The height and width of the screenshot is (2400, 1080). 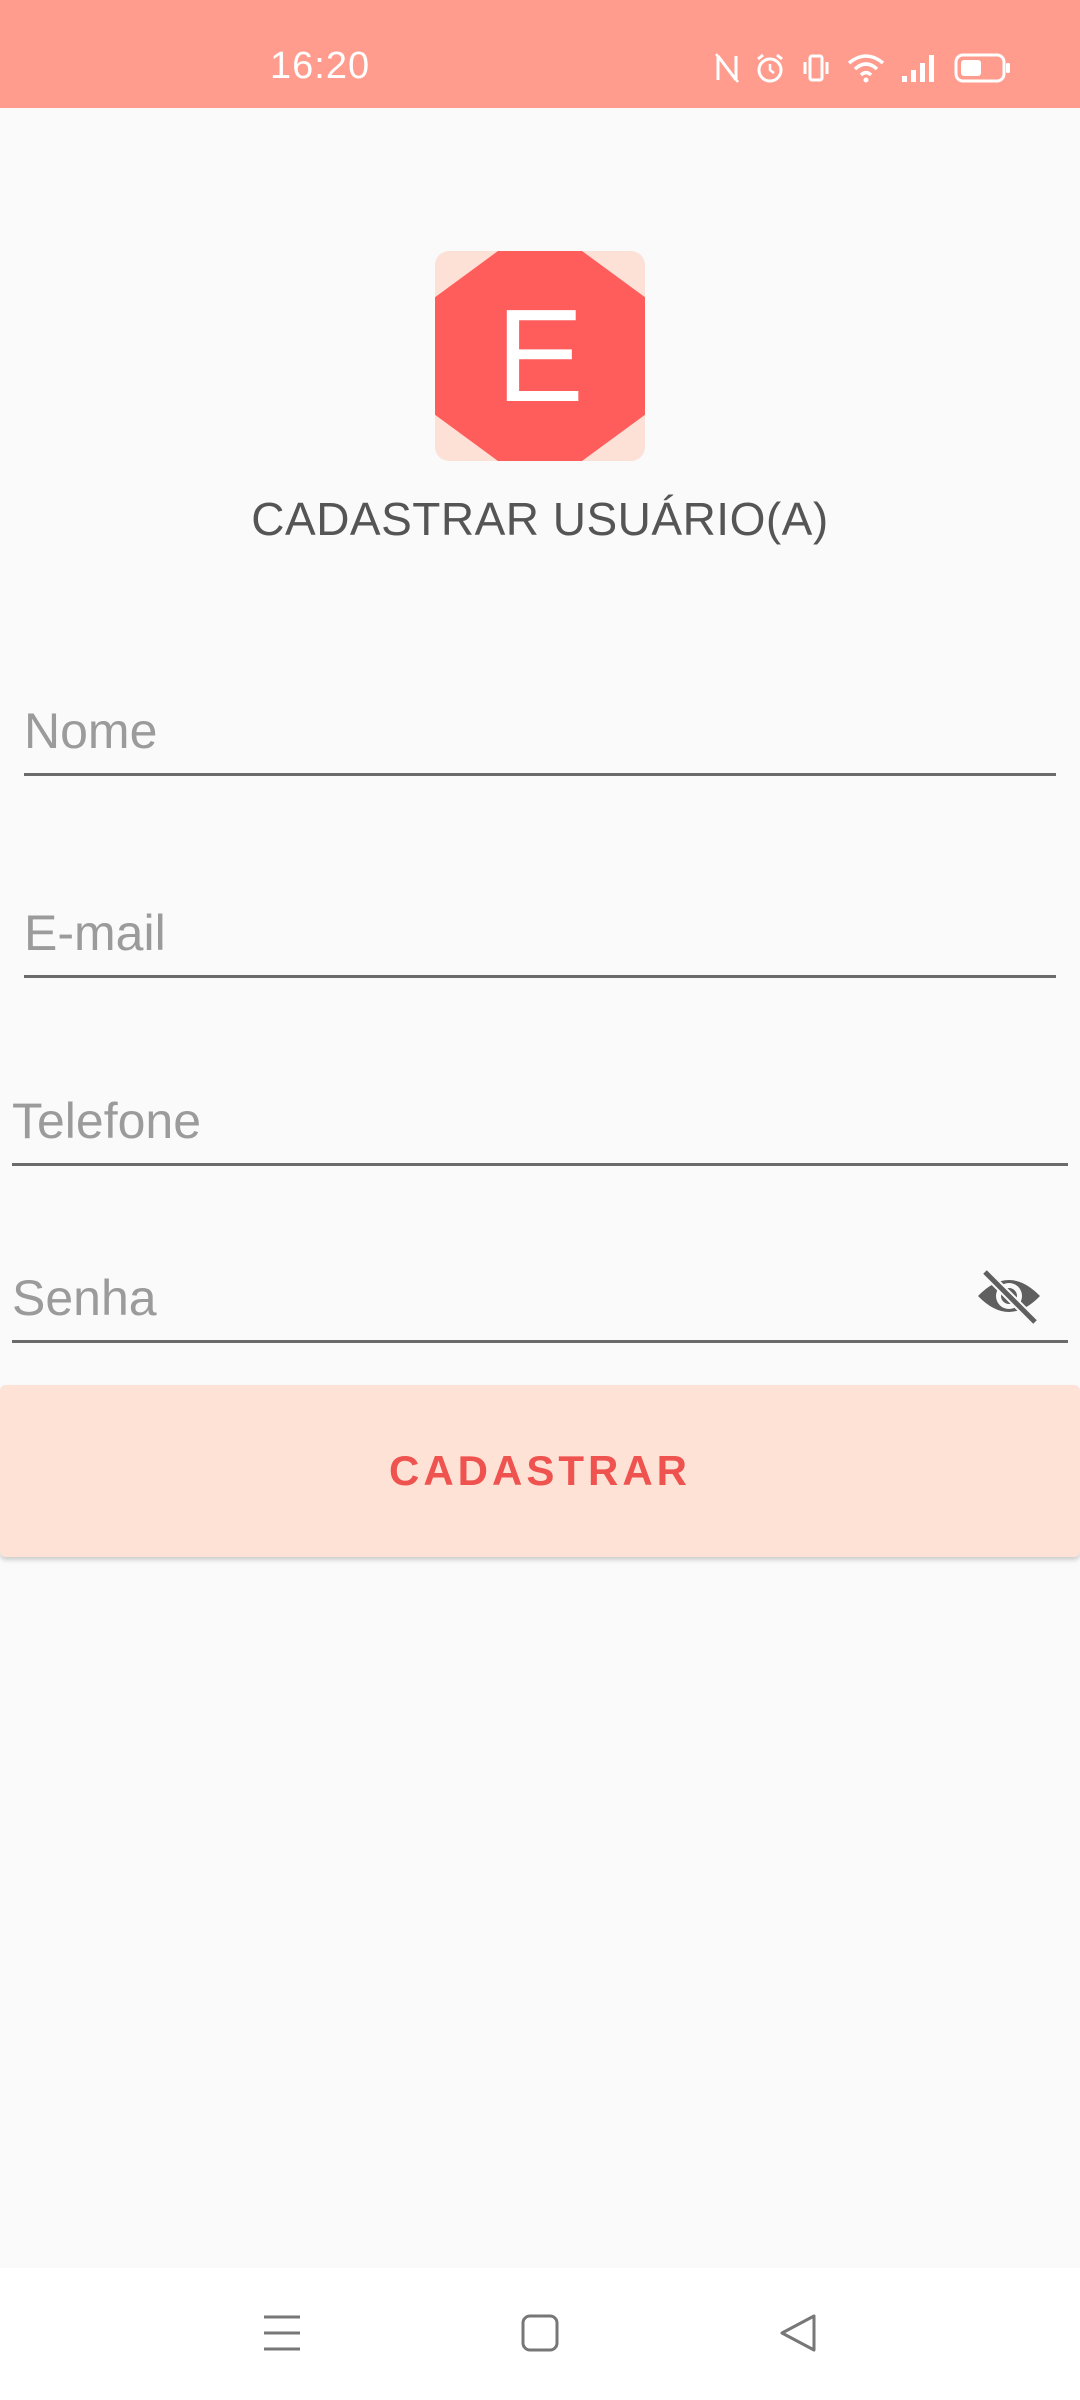 I want to click on logo-letter: E, so click(x=540, y=355).